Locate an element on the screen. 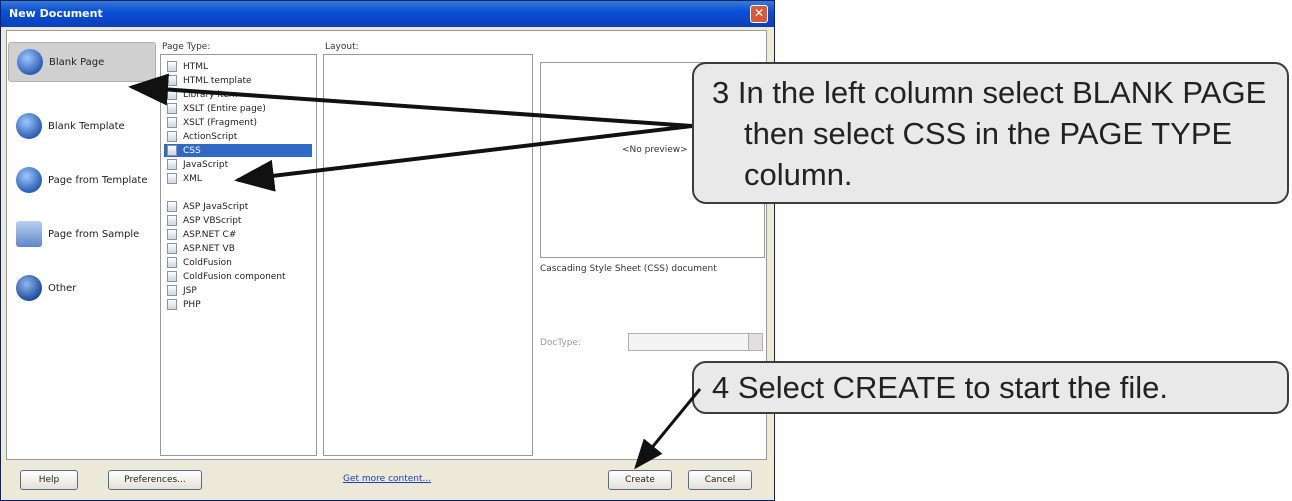 This screenshot has width=1292, height=501. arrow-to-css is located at coordinates (463, 158).